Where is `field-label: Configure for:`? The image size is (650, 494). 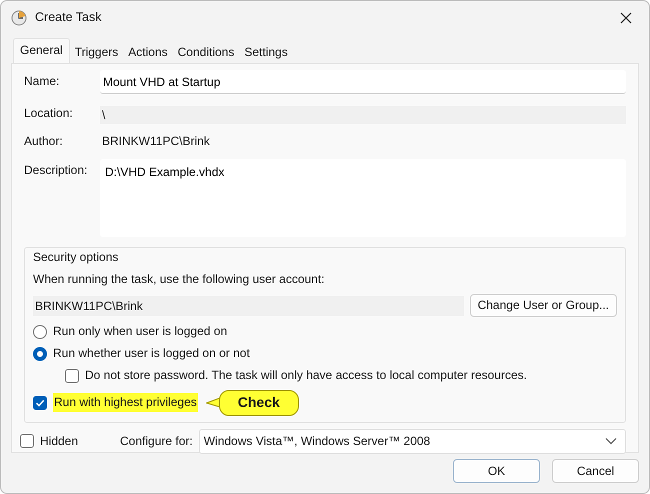
field-label: Configure for: is located at coordinates (156, 441).